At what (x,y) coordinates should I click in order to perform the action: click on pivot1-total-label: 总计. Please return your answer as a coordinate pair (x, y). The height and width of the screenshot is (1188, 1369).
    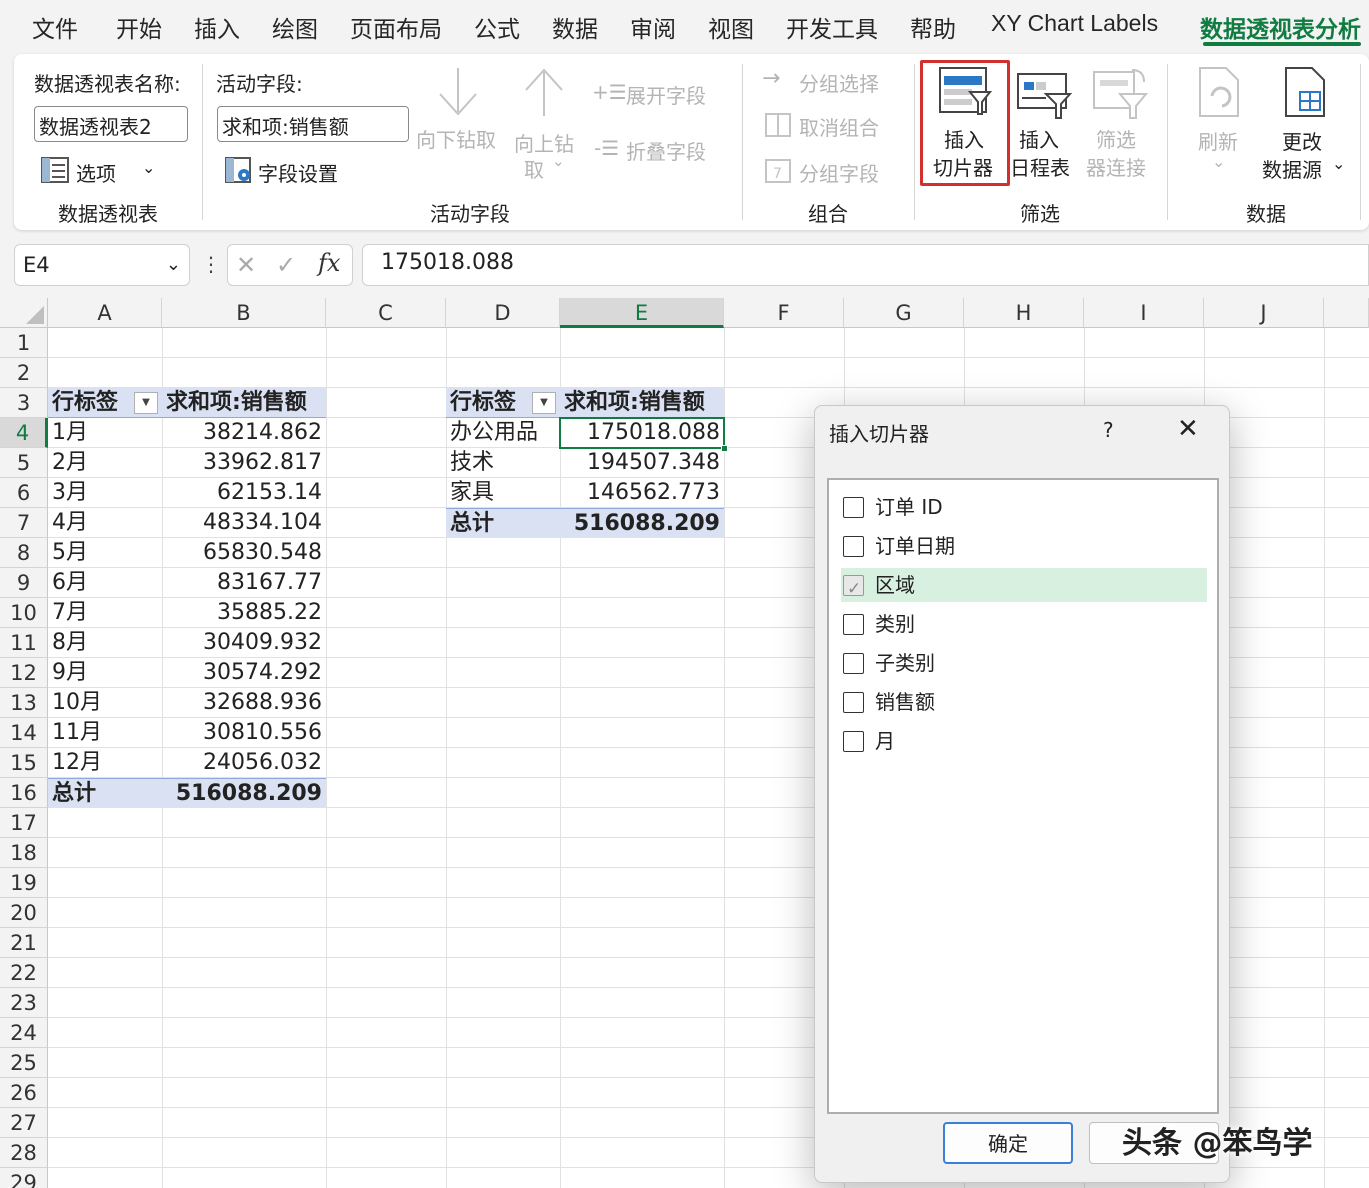
    Looking at the image, I should click on (105, 793).